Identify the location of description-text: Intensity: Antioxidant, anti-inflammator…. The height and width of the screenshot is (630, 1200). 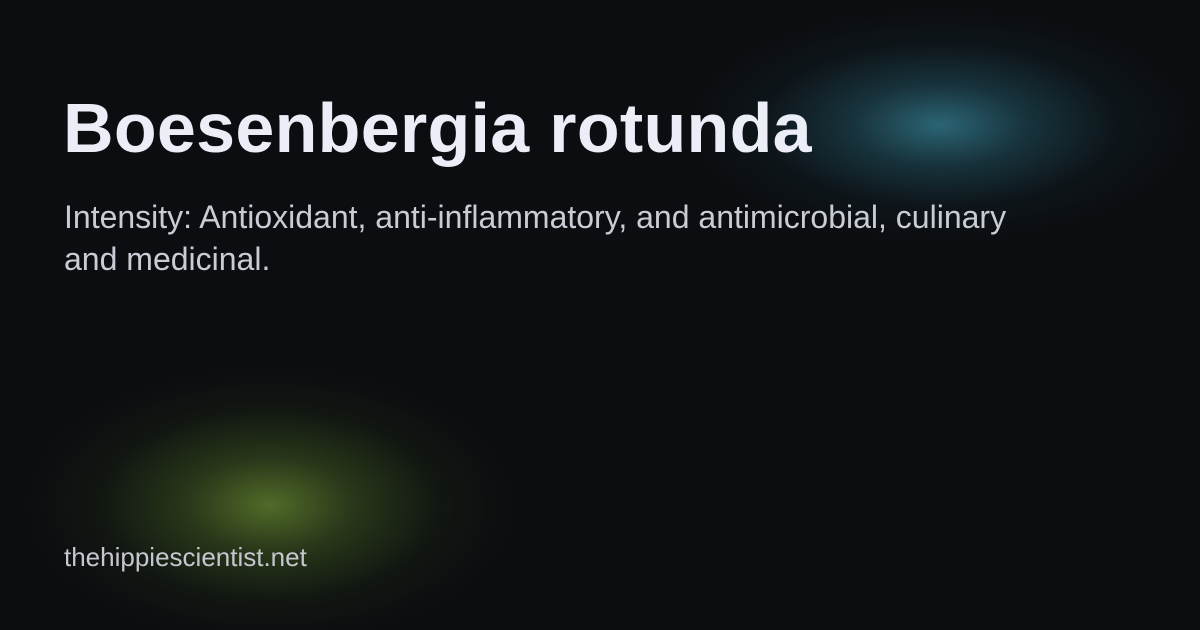
(535, 238).